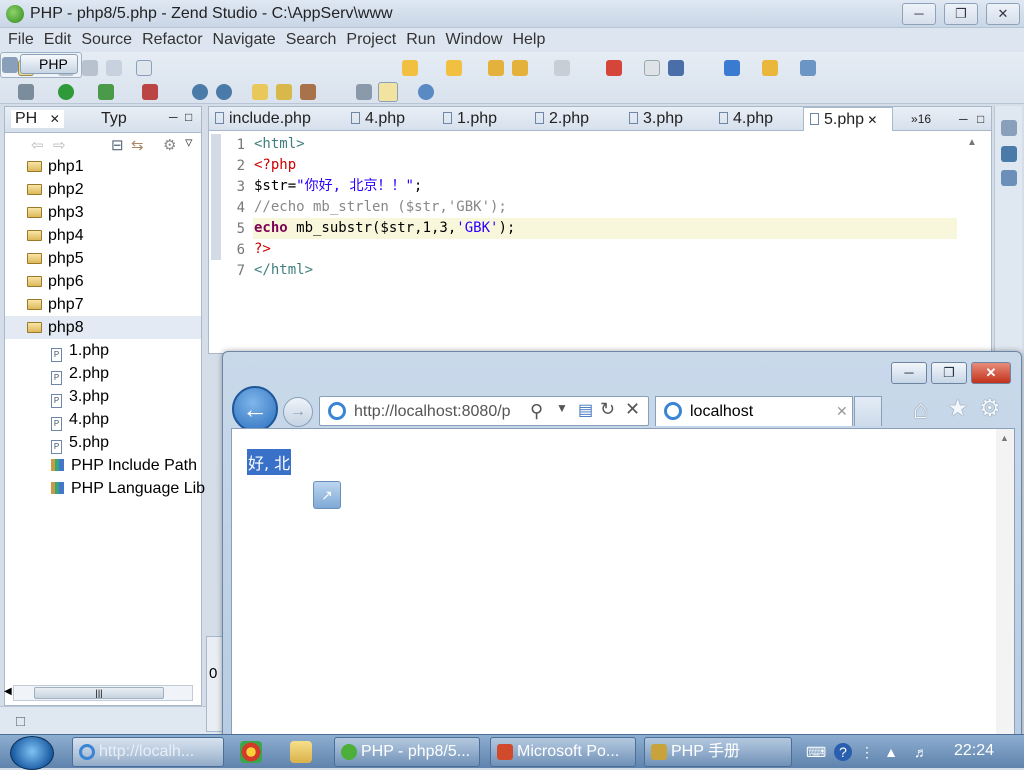  What do you see at coordinates (990, 408) in the screenshot?
I see `tools-gear-icon: ⚙` at bounding box center [990, 408].